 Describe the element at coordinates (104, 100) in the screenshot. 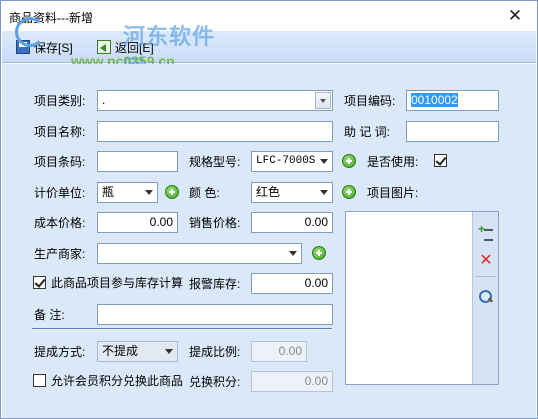

I see `category-select-value: .` at that location.